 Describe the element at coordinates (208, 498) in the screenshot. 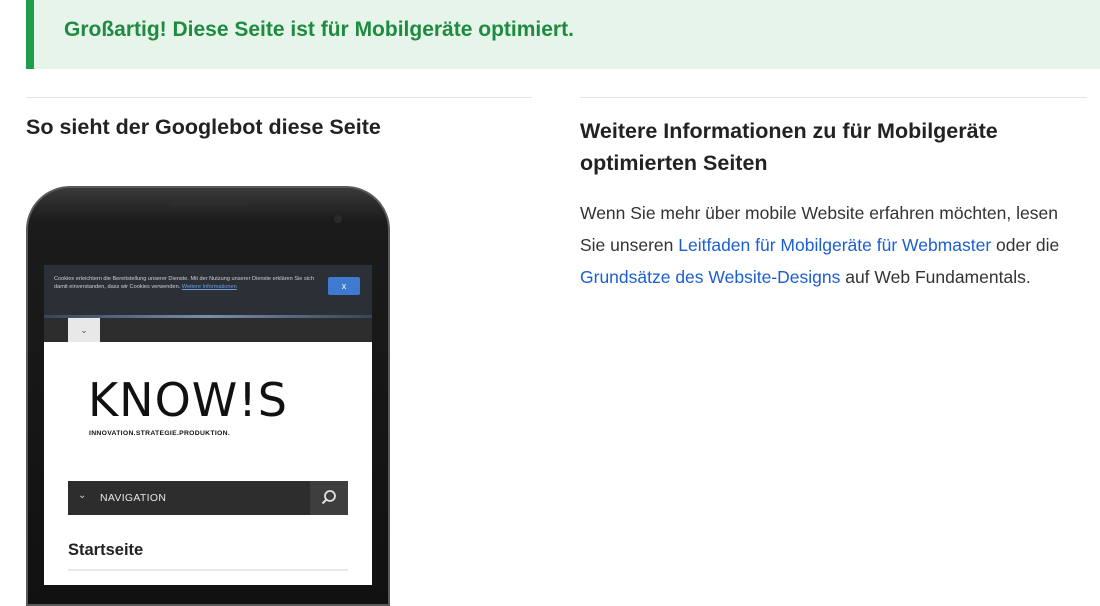

I see `navigation-bar: ⌄ NAVIGATION` at that location.